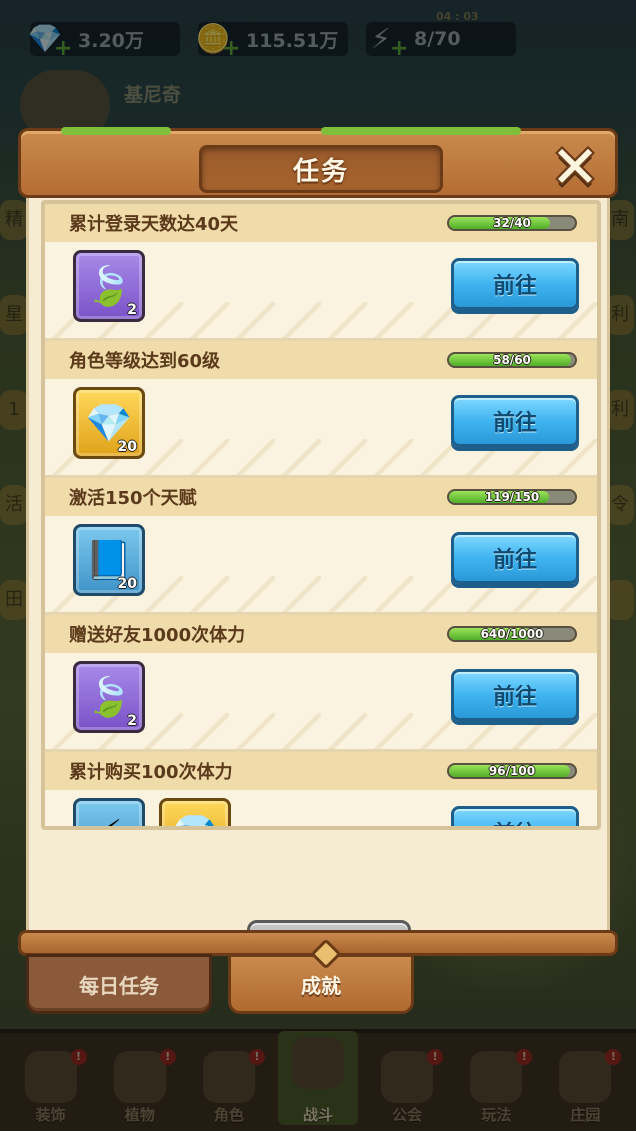 The image size is (636, 1131). What do you see at coordinates (320, 171) in the screenshot?
I see `panel-title: 任务` at bounding box center [320, 171].